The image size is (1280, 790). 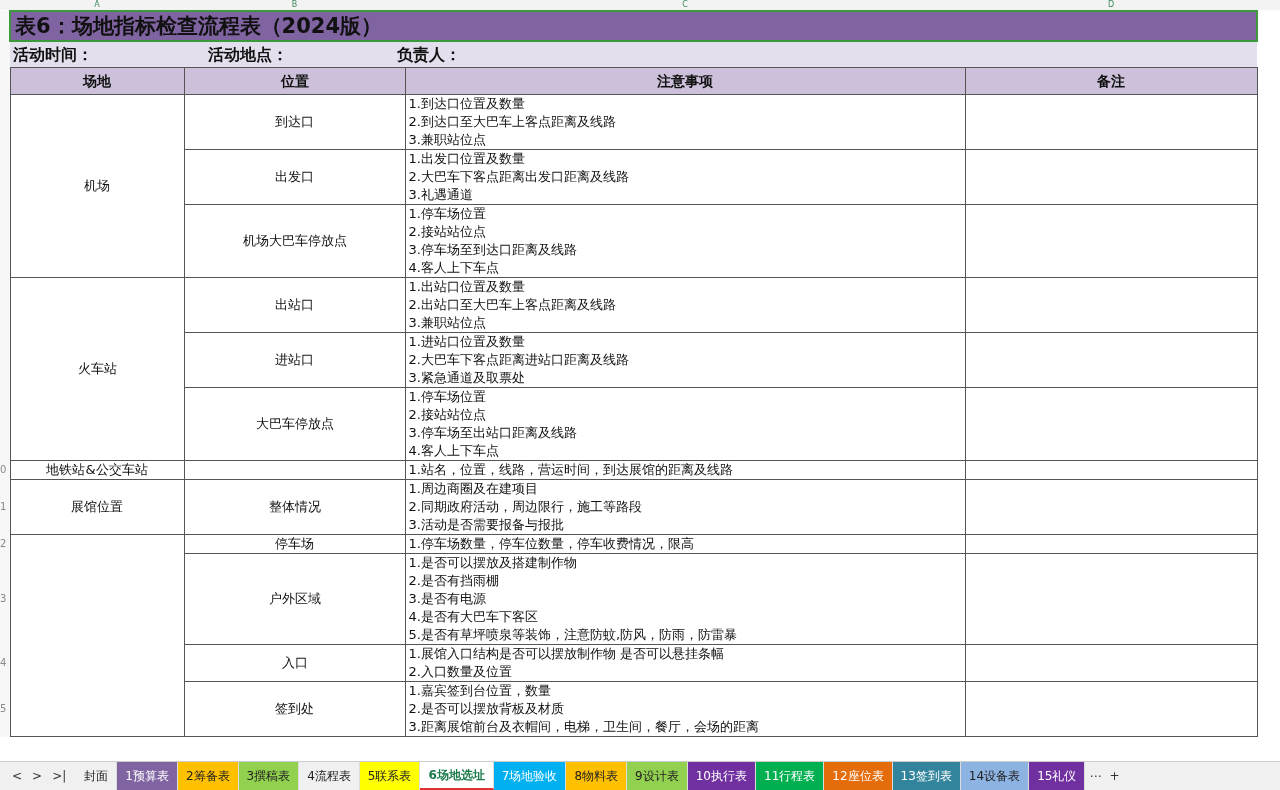 What do you see at coordinates (633, 26) in the screenshot?
I see `sheet-title: 表6：场地指标检查流程表（2024版）` at bounding box center [633, 26].